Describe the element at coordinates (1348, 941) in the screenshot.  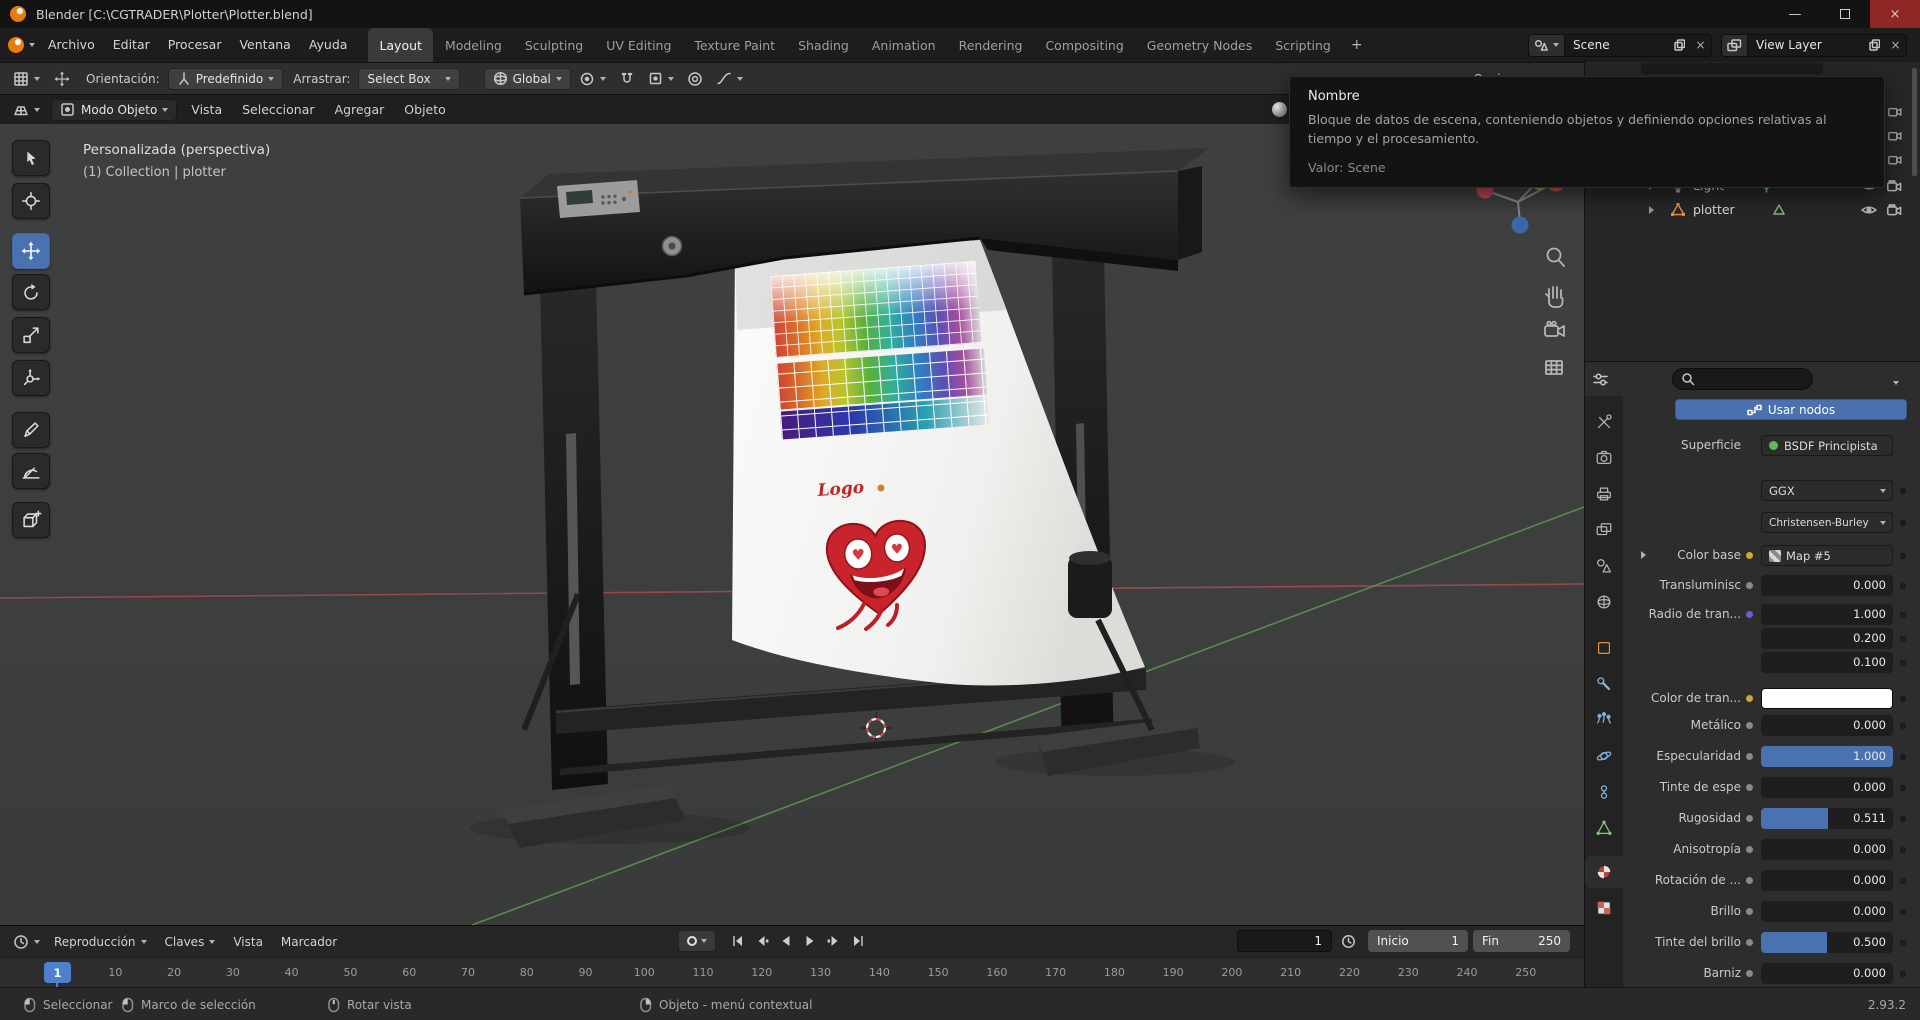
I see `use-preview-range-icon` at that location.